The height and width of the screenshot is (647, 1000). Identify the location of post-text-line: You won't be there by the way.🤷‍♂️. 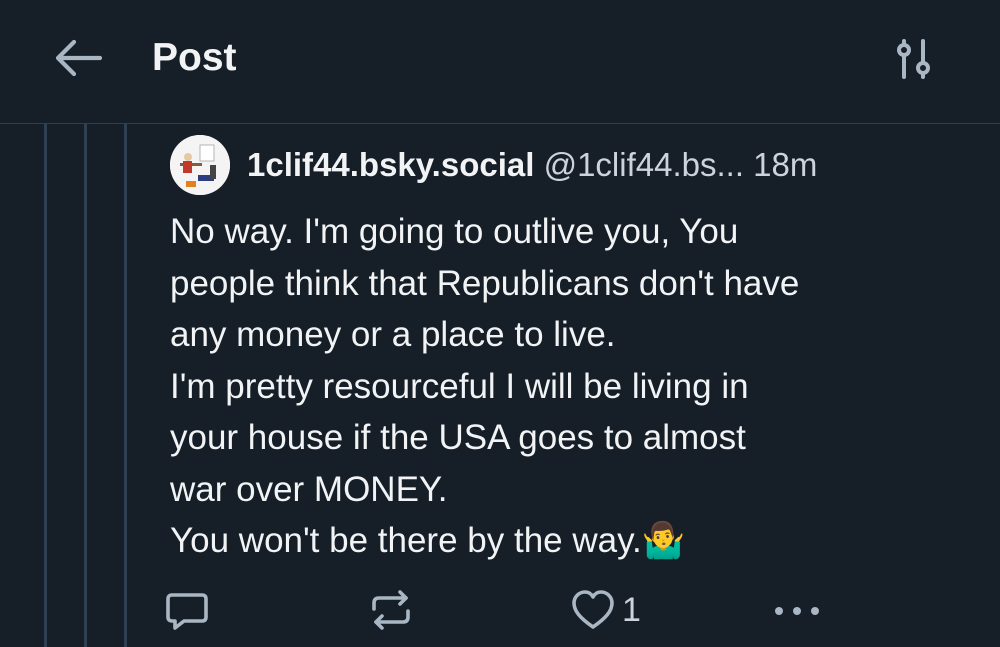
(428, 540).